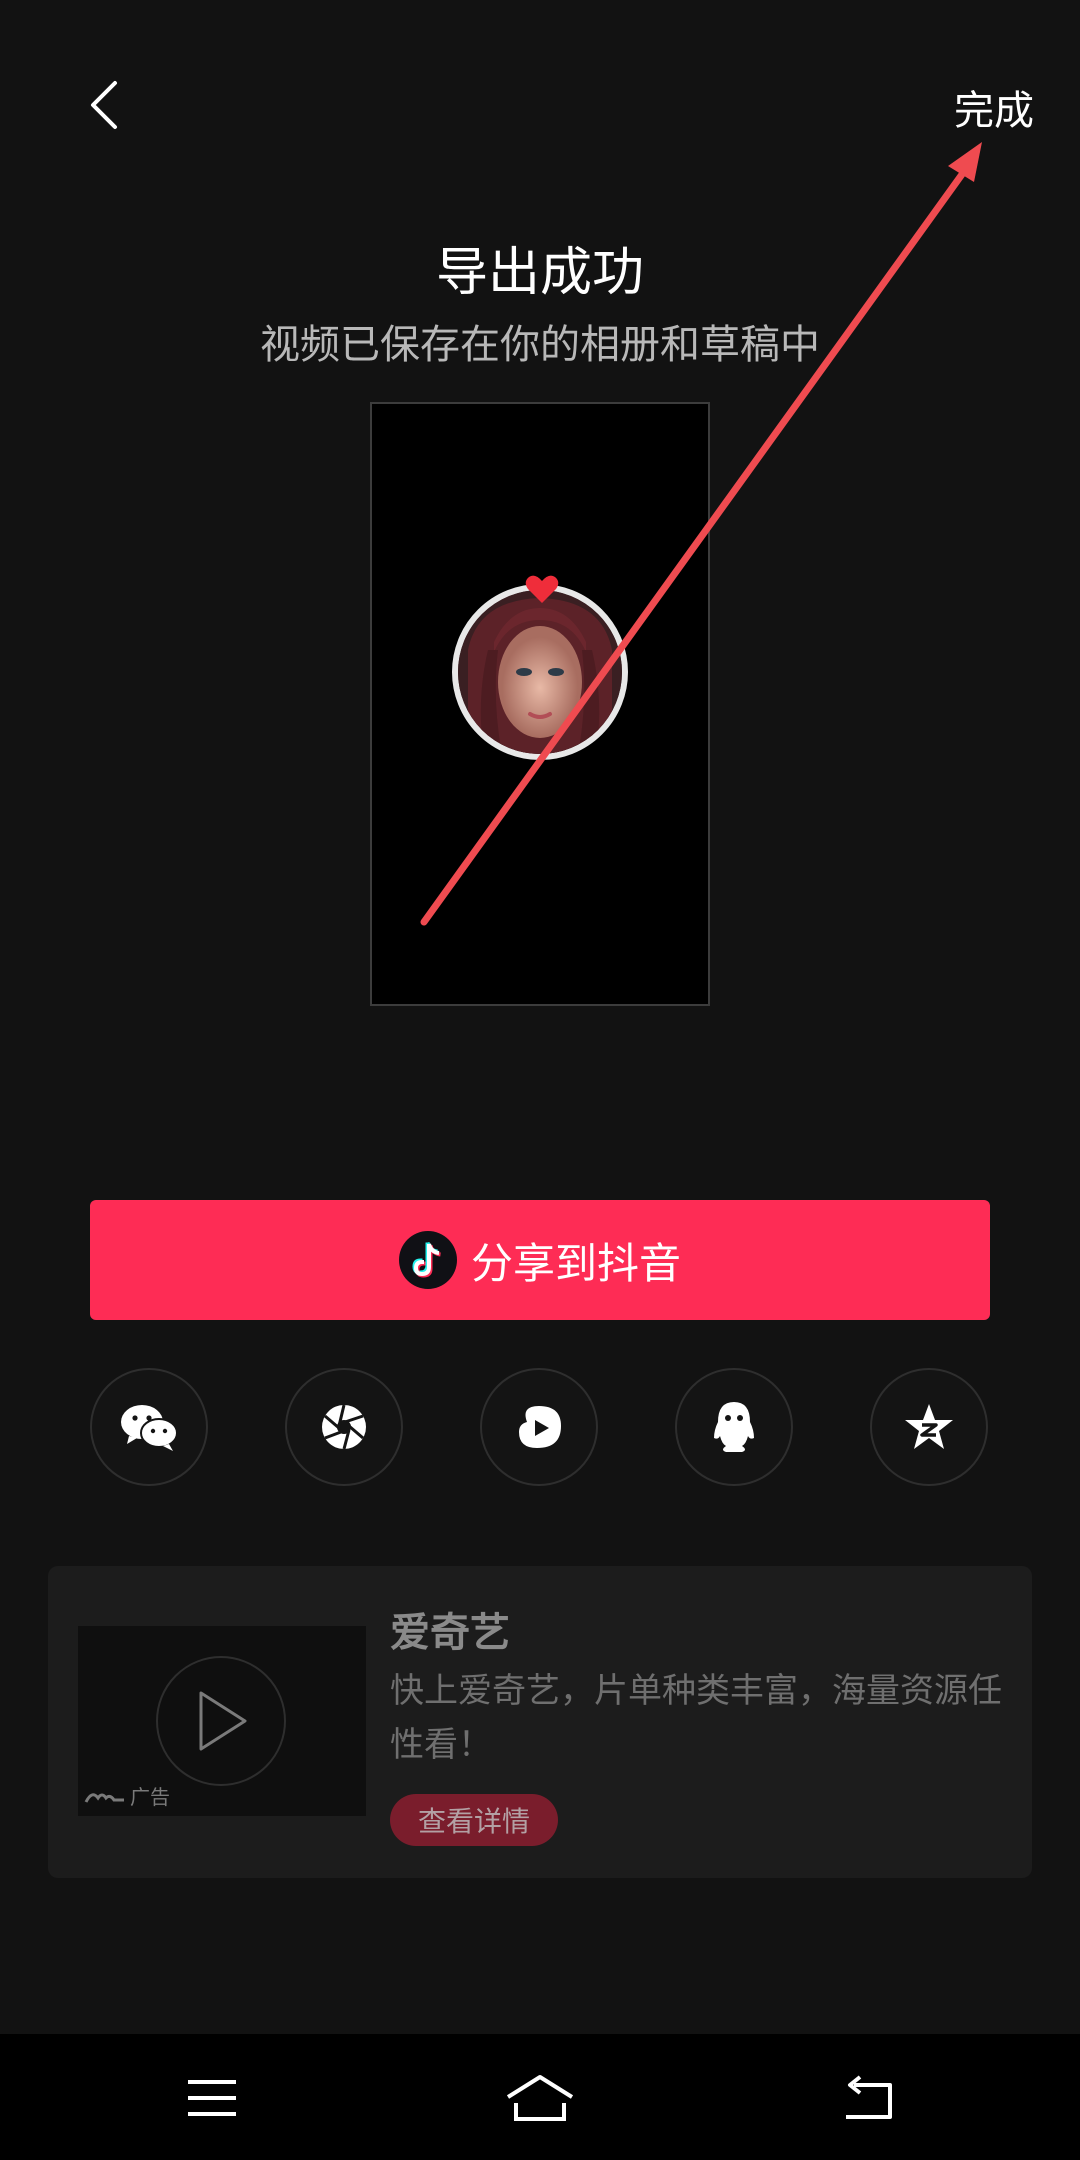 The image size is (1080, 2160). What do you see at coordinates (474, 1820) in the screenshot?
I see `view-details-button: 查看详情` at bounding box center [474, 1820].